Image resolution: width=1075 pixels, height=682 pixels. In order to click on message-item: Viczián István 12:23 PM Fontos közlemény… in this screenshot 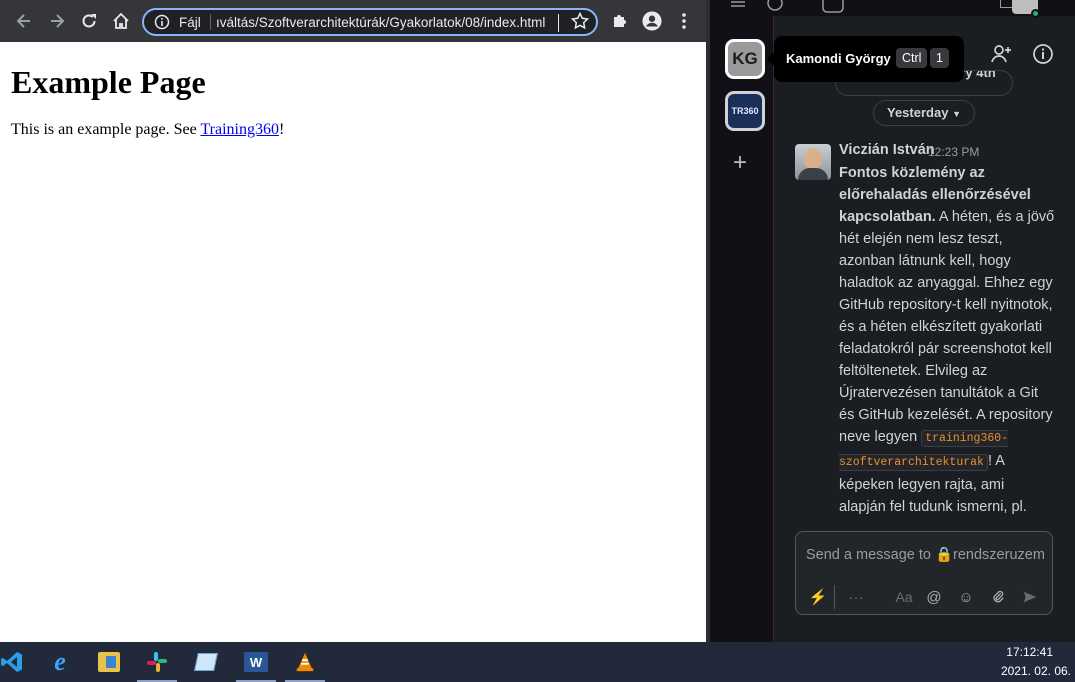, I will do `click(925, 336)`.